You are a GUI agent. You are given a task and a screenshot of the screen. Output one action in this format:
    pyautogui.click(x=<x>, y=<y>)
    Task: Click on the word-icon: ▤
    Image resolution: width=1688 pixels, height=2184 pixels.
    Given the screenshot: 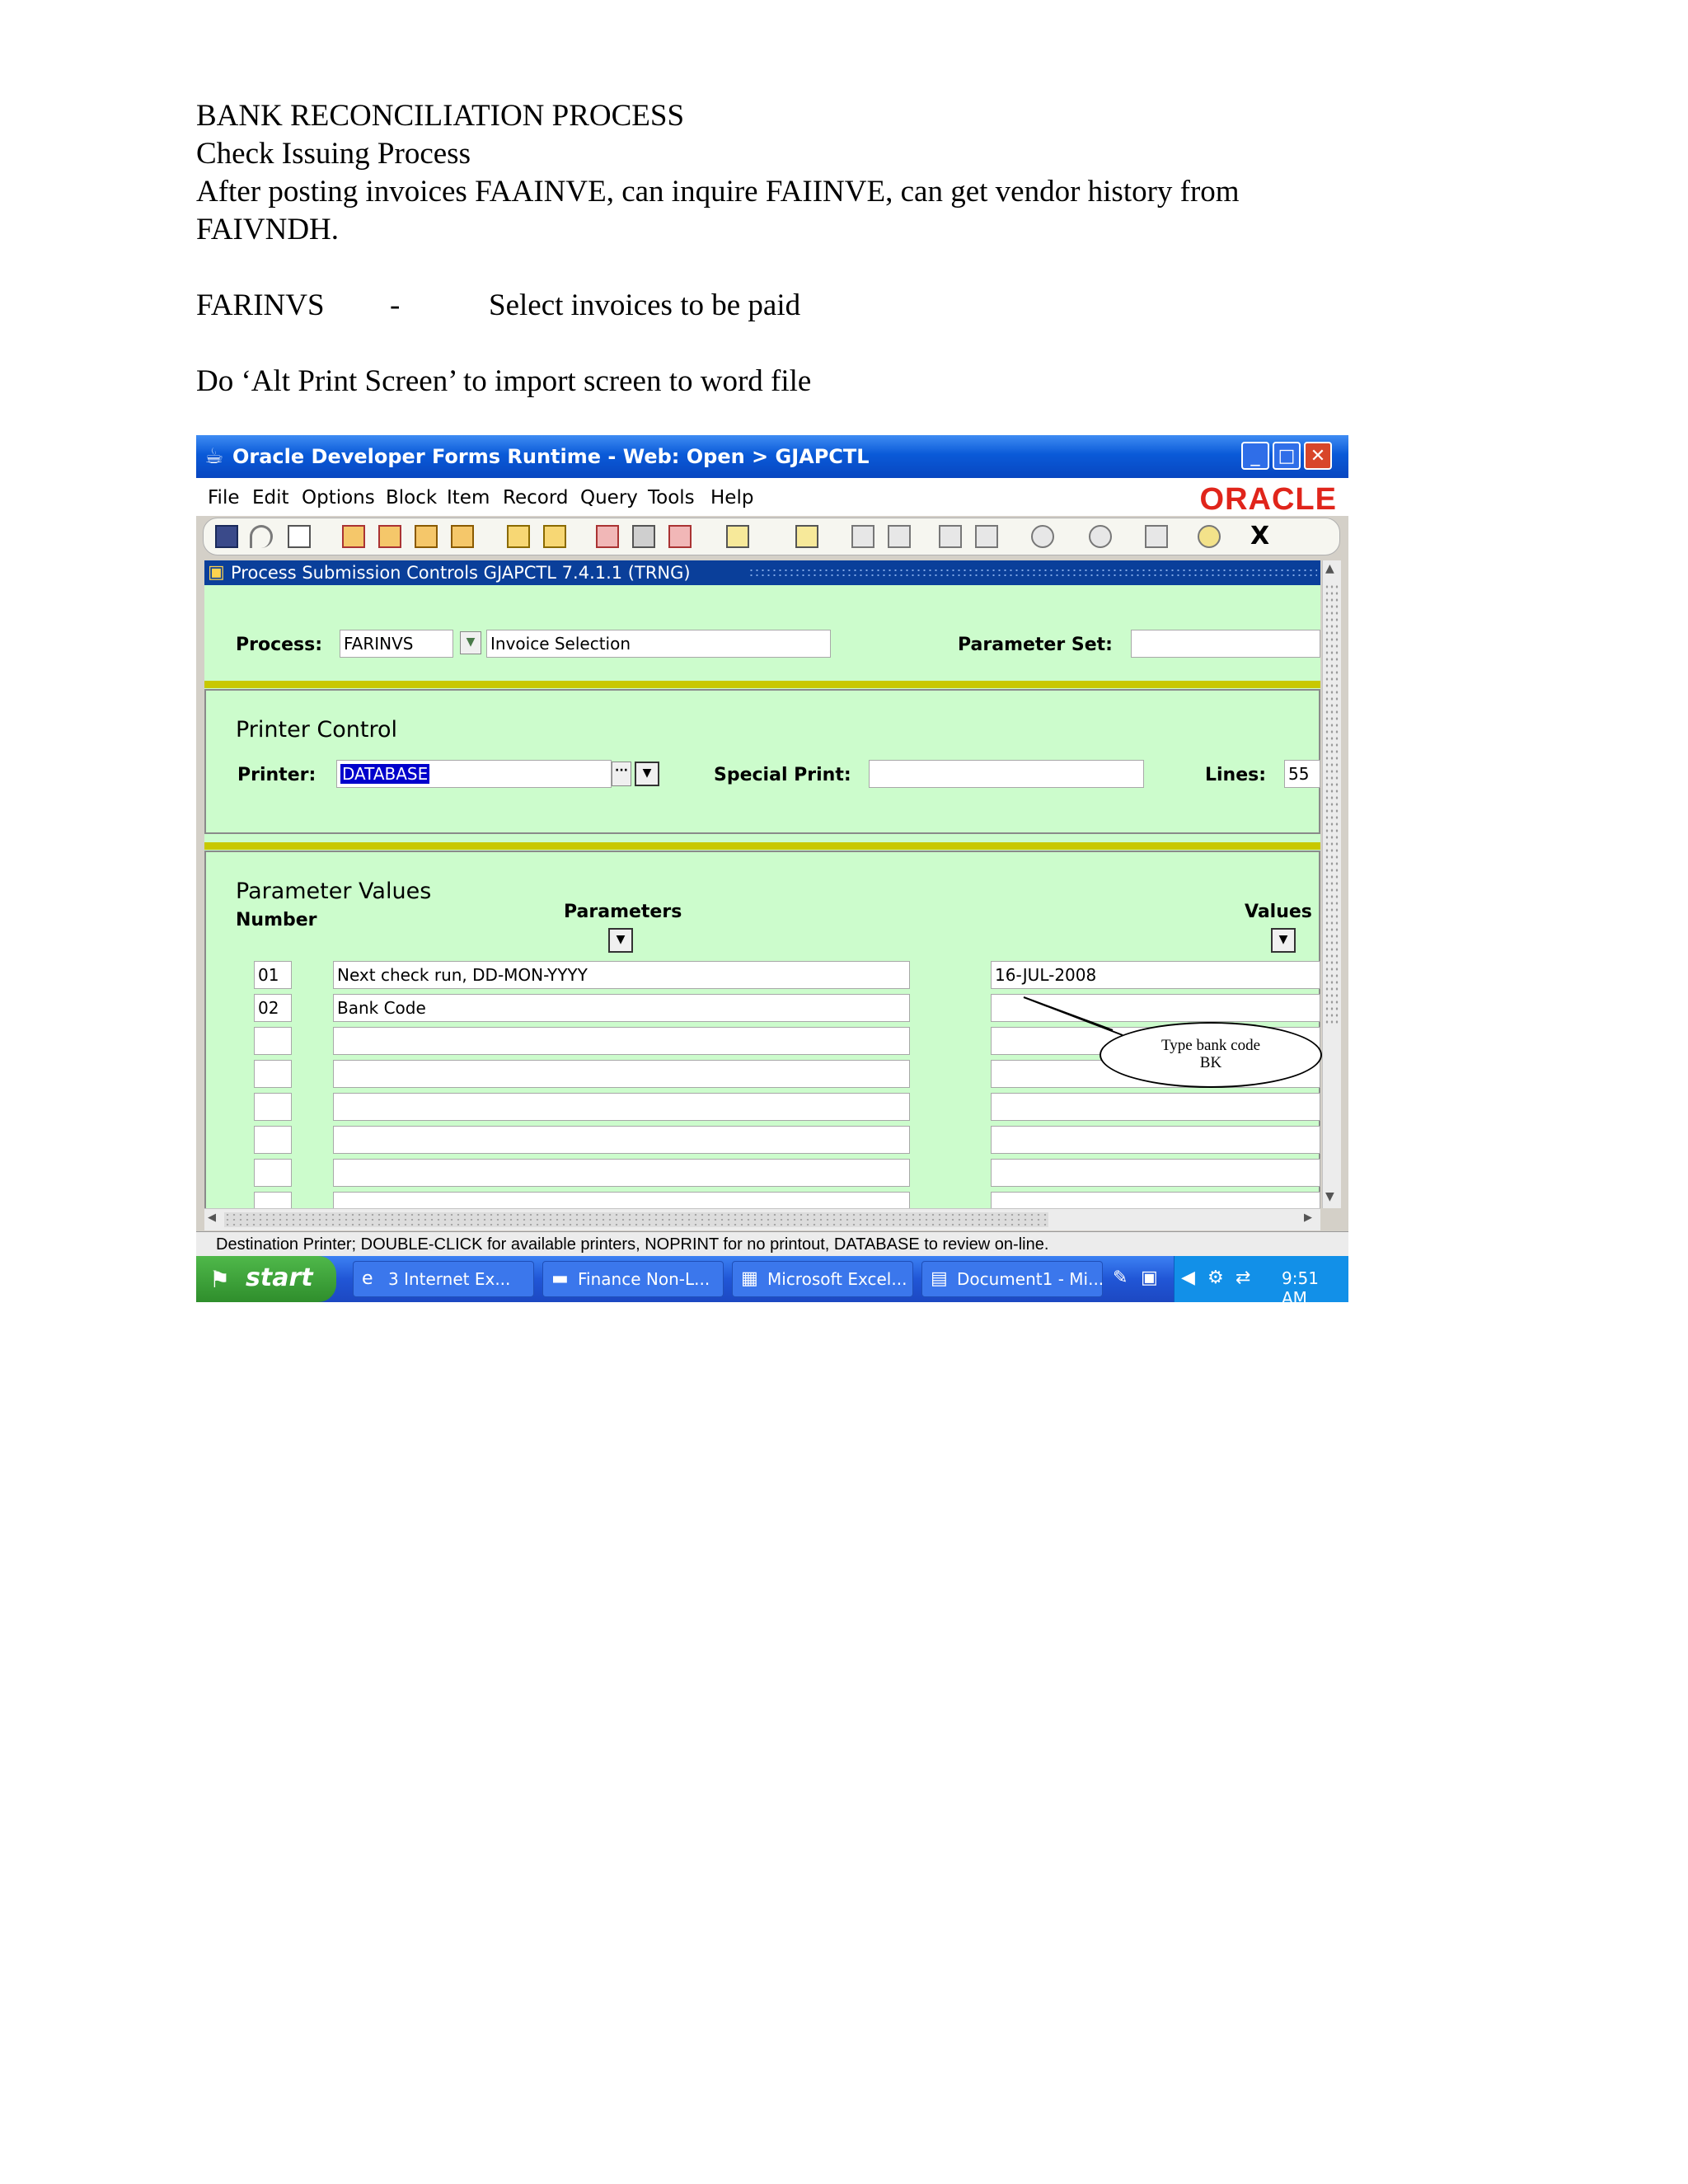 What is the action you would take?
    pyautogui.click(x=939, y=1278)
    